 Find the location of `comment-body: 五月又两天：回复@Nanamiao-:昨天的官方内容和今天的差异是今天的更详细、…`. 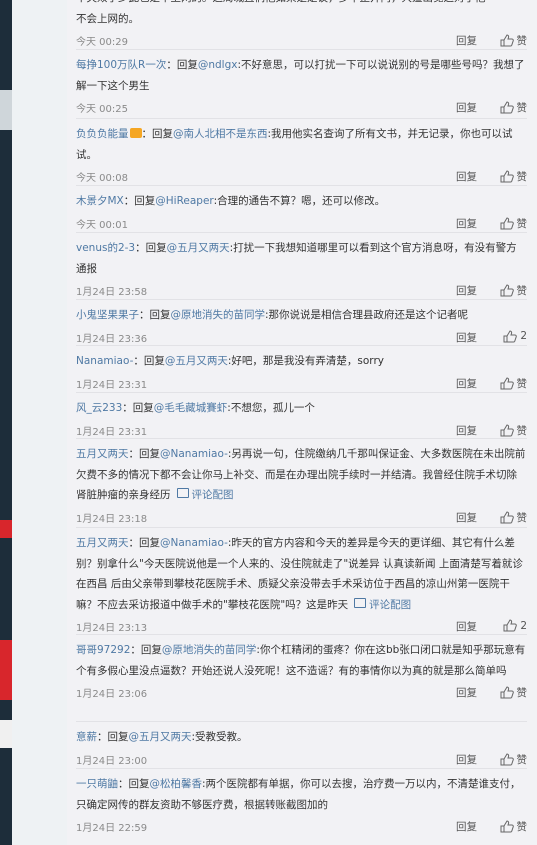

comment-body: 五月又两天：回复@Nanamiao-:昨天的官方内容和今天的差异是今天的更详细、… is located at coordinates (299, 574).